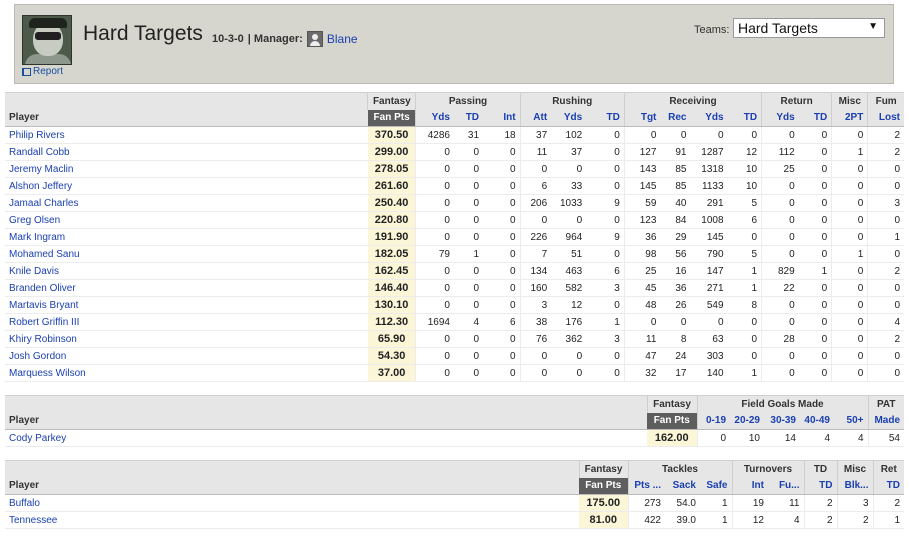 The width and height of the screenshot is (909, 536). What do you see at coordinates (747, 421) in the screenshot?
I see `column-header: 20-29` at bounding box center [747, 421].